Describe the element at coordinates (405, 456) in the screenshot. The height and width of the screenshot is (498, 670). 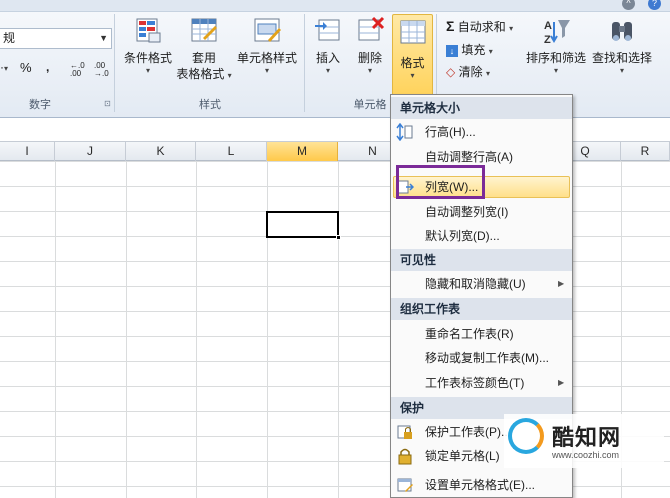
I see `lock-icon` at that location.